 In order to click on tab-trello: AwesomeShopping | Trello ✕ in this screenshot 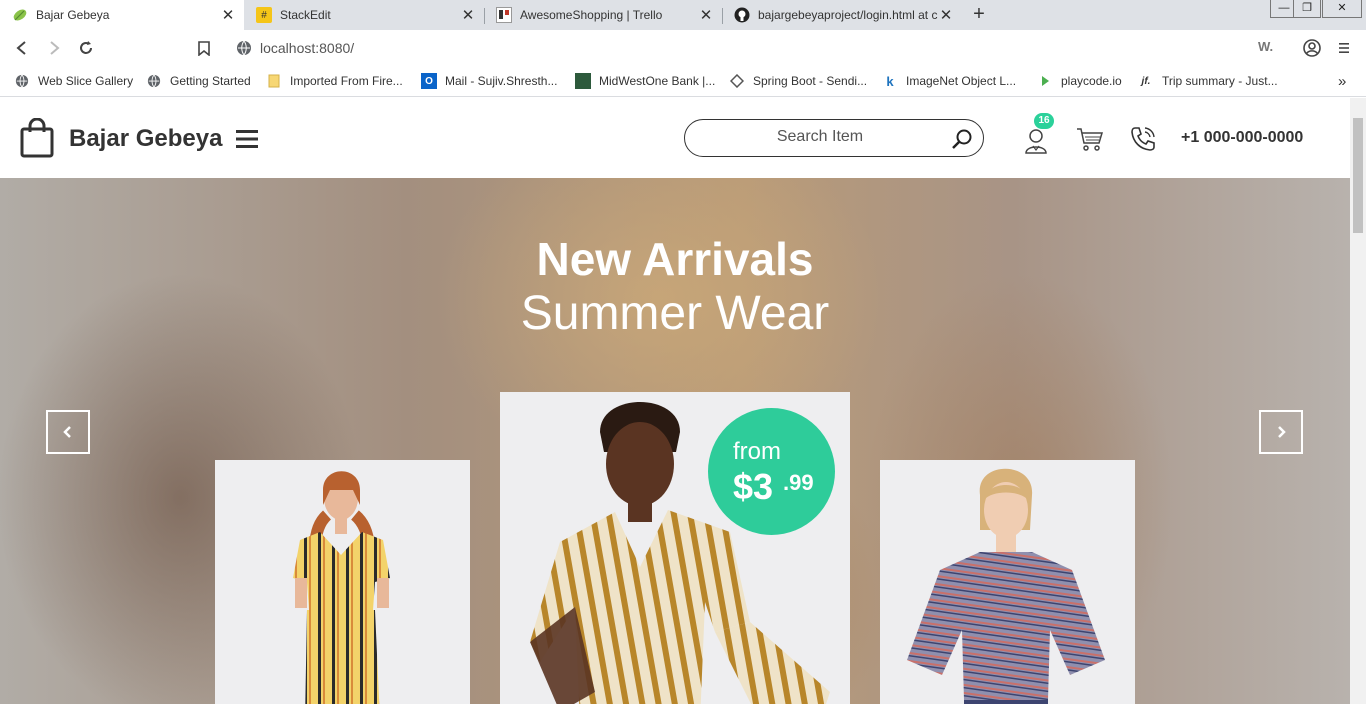, I will do `click(603, 15)`.